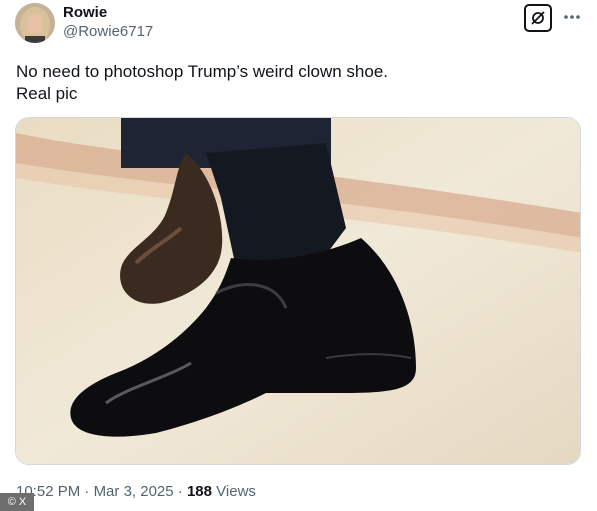 The image size is (597, 511). I want to click on more-dots-icon, so click(572, 17).